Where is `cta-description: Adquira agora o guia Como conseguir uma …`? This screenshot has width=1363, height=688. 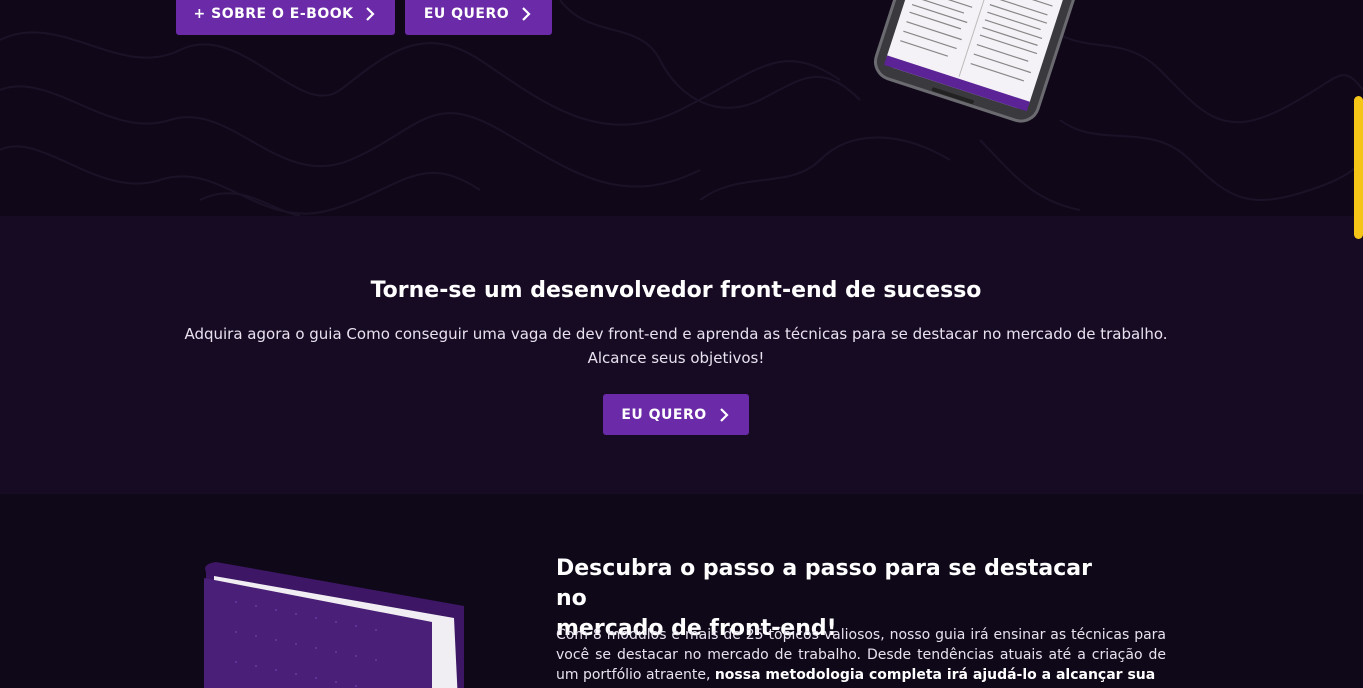
cta-description: Adquira agora o guia Como conseguir uma … is located at coordinates (676, 346).